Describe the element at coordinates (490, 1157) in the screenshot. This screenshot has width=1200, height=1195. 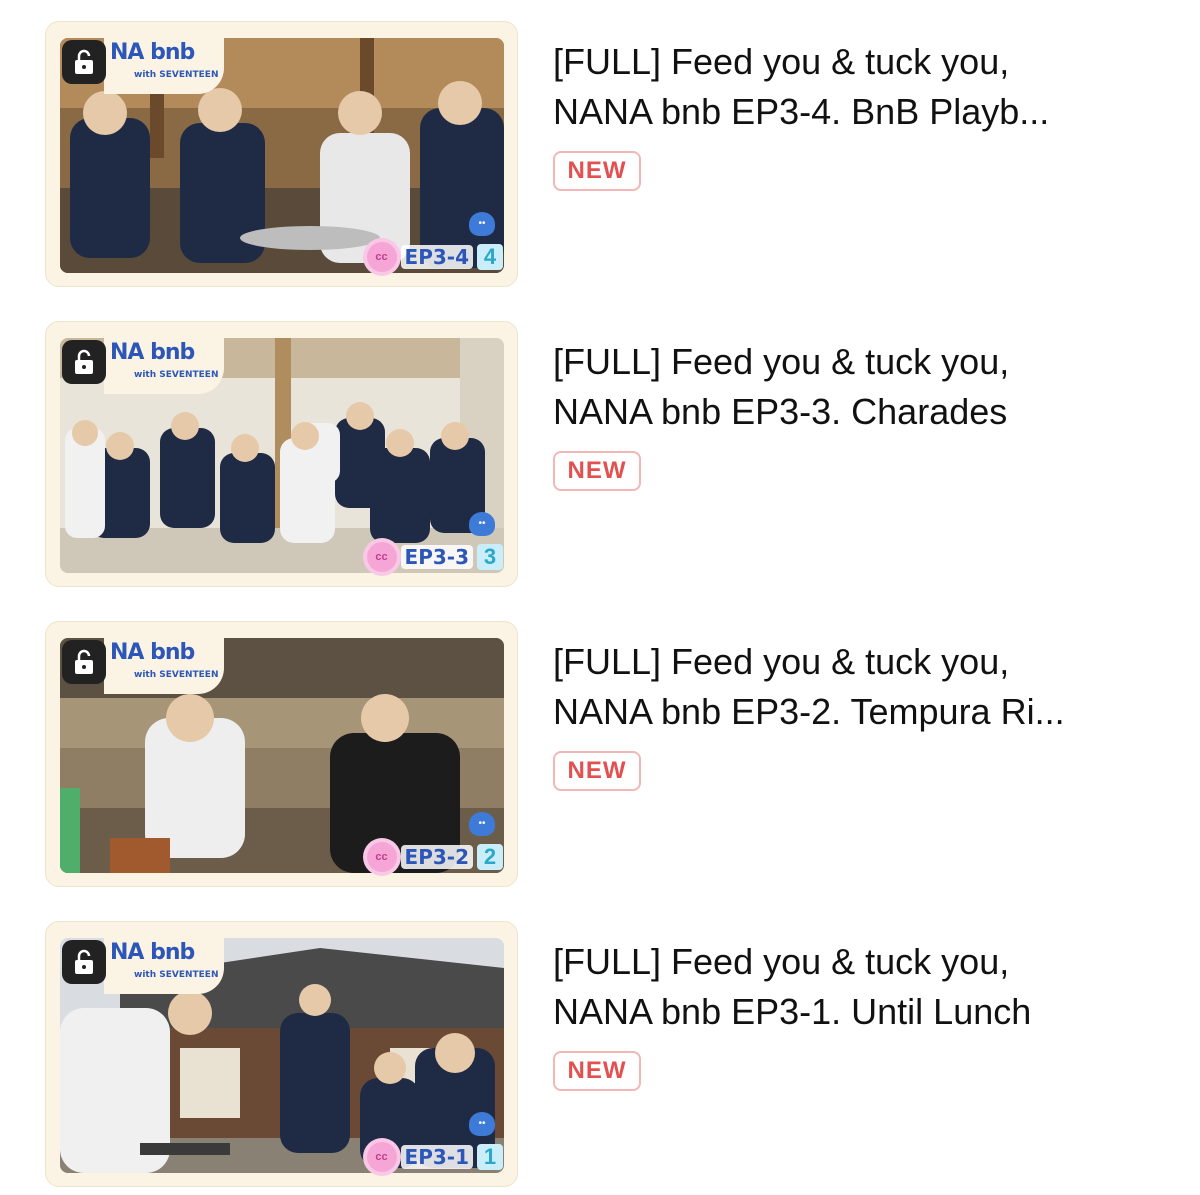
I see `house-number-icon: 1` at that location.